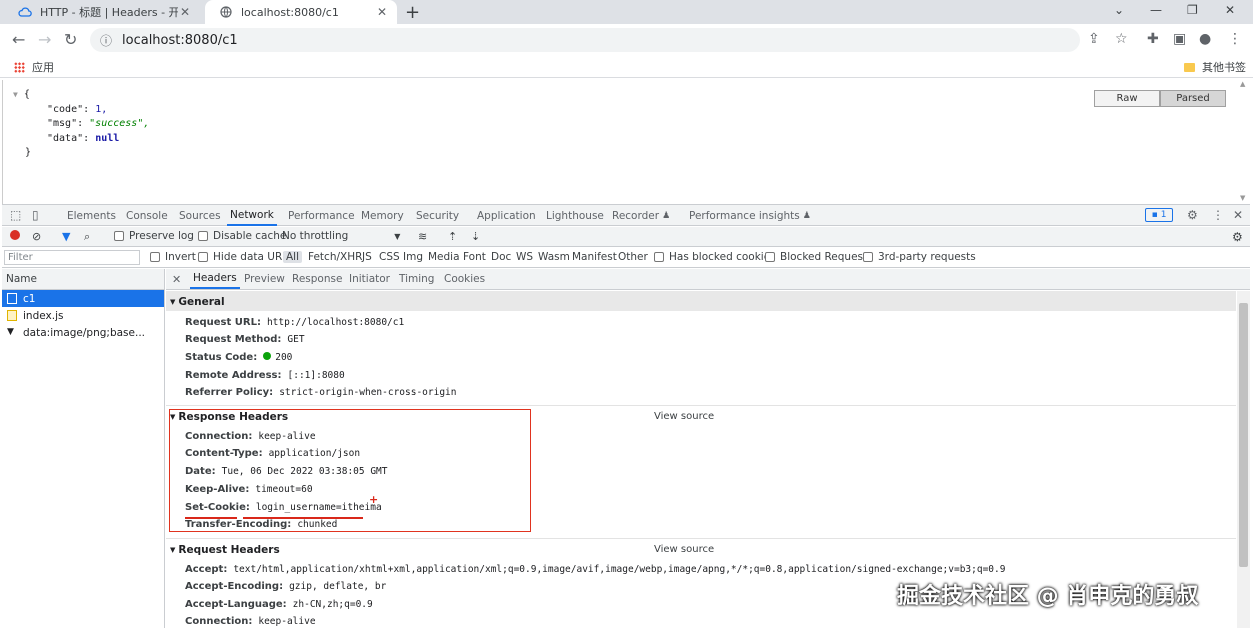  I want to click on sidepanel-icon: ▣, so click(1179, 39).